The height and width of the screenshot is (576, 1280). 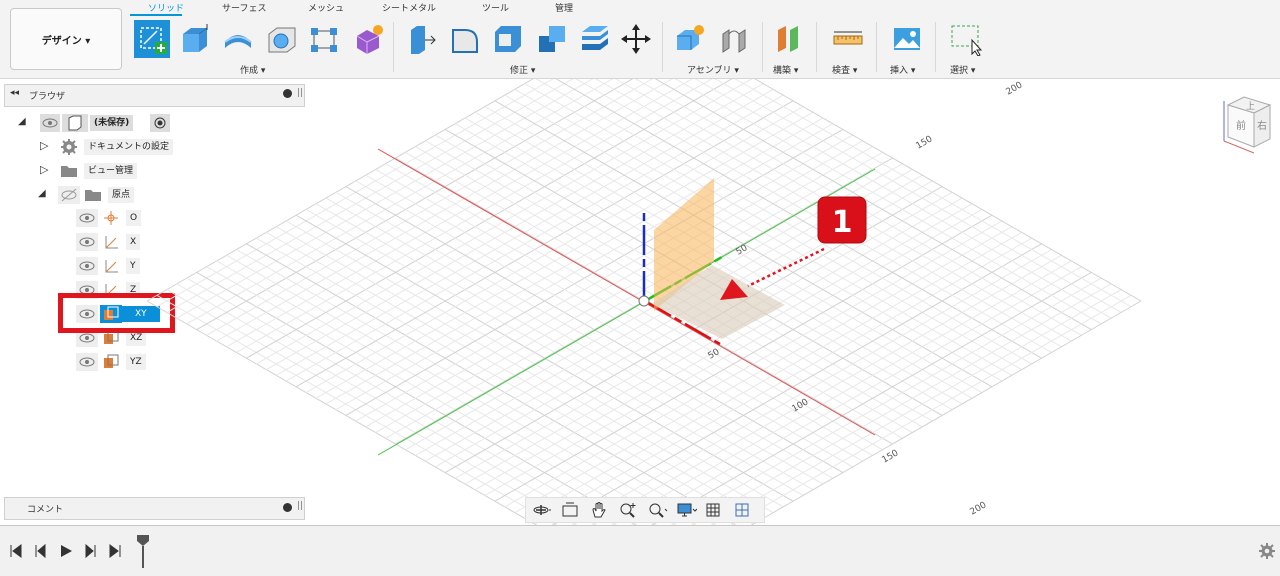 I want to click on viewcube-top-label: 上, so click(x=1250, y=106).